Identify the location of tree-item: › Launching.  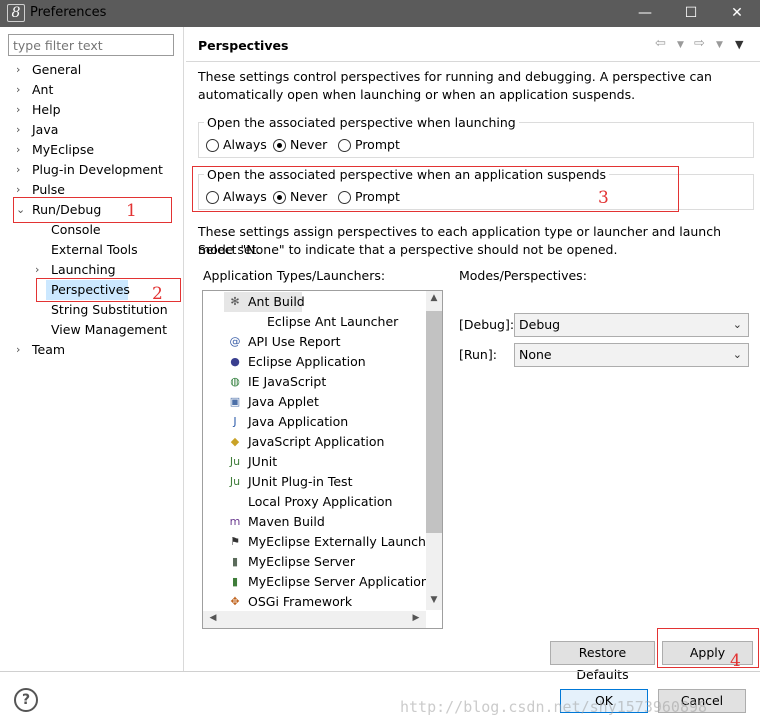
(93, 270).